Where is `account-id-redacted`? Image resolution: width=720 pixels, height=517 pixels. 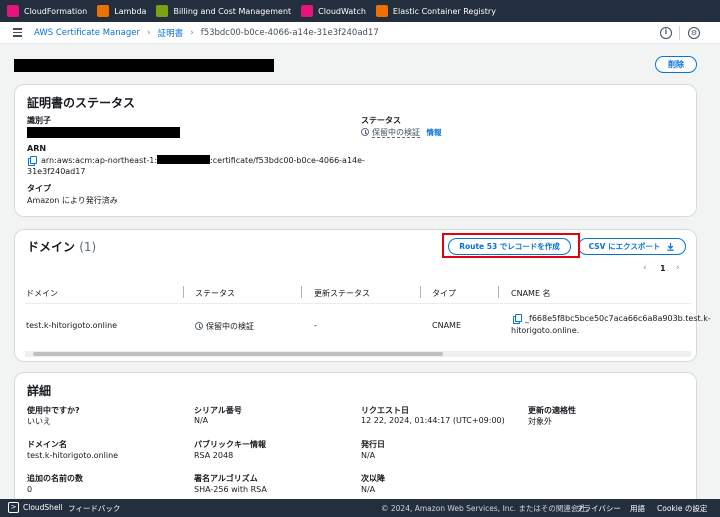
account-id-redacted is located at coordinates (184, 159).